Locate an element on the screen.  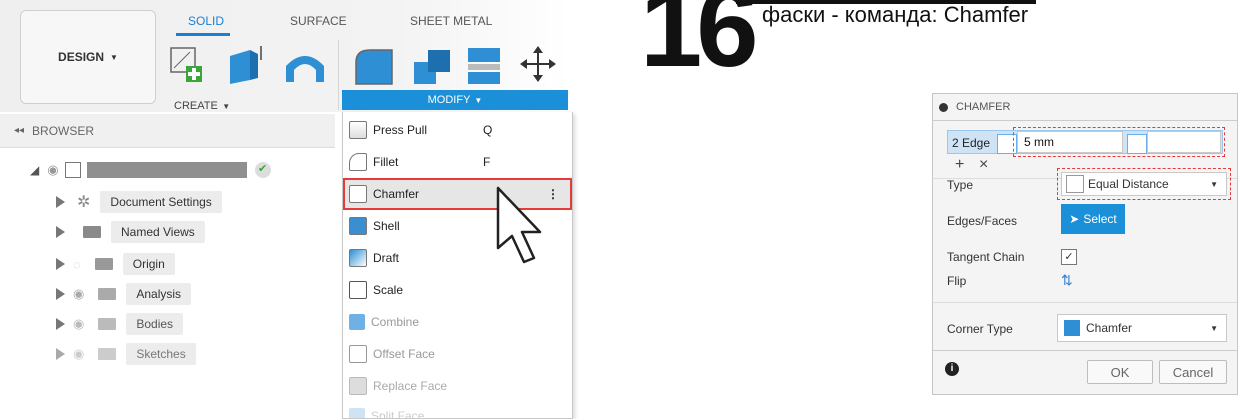
menu-item-label: Fillet is located at coordinates (386, 162).